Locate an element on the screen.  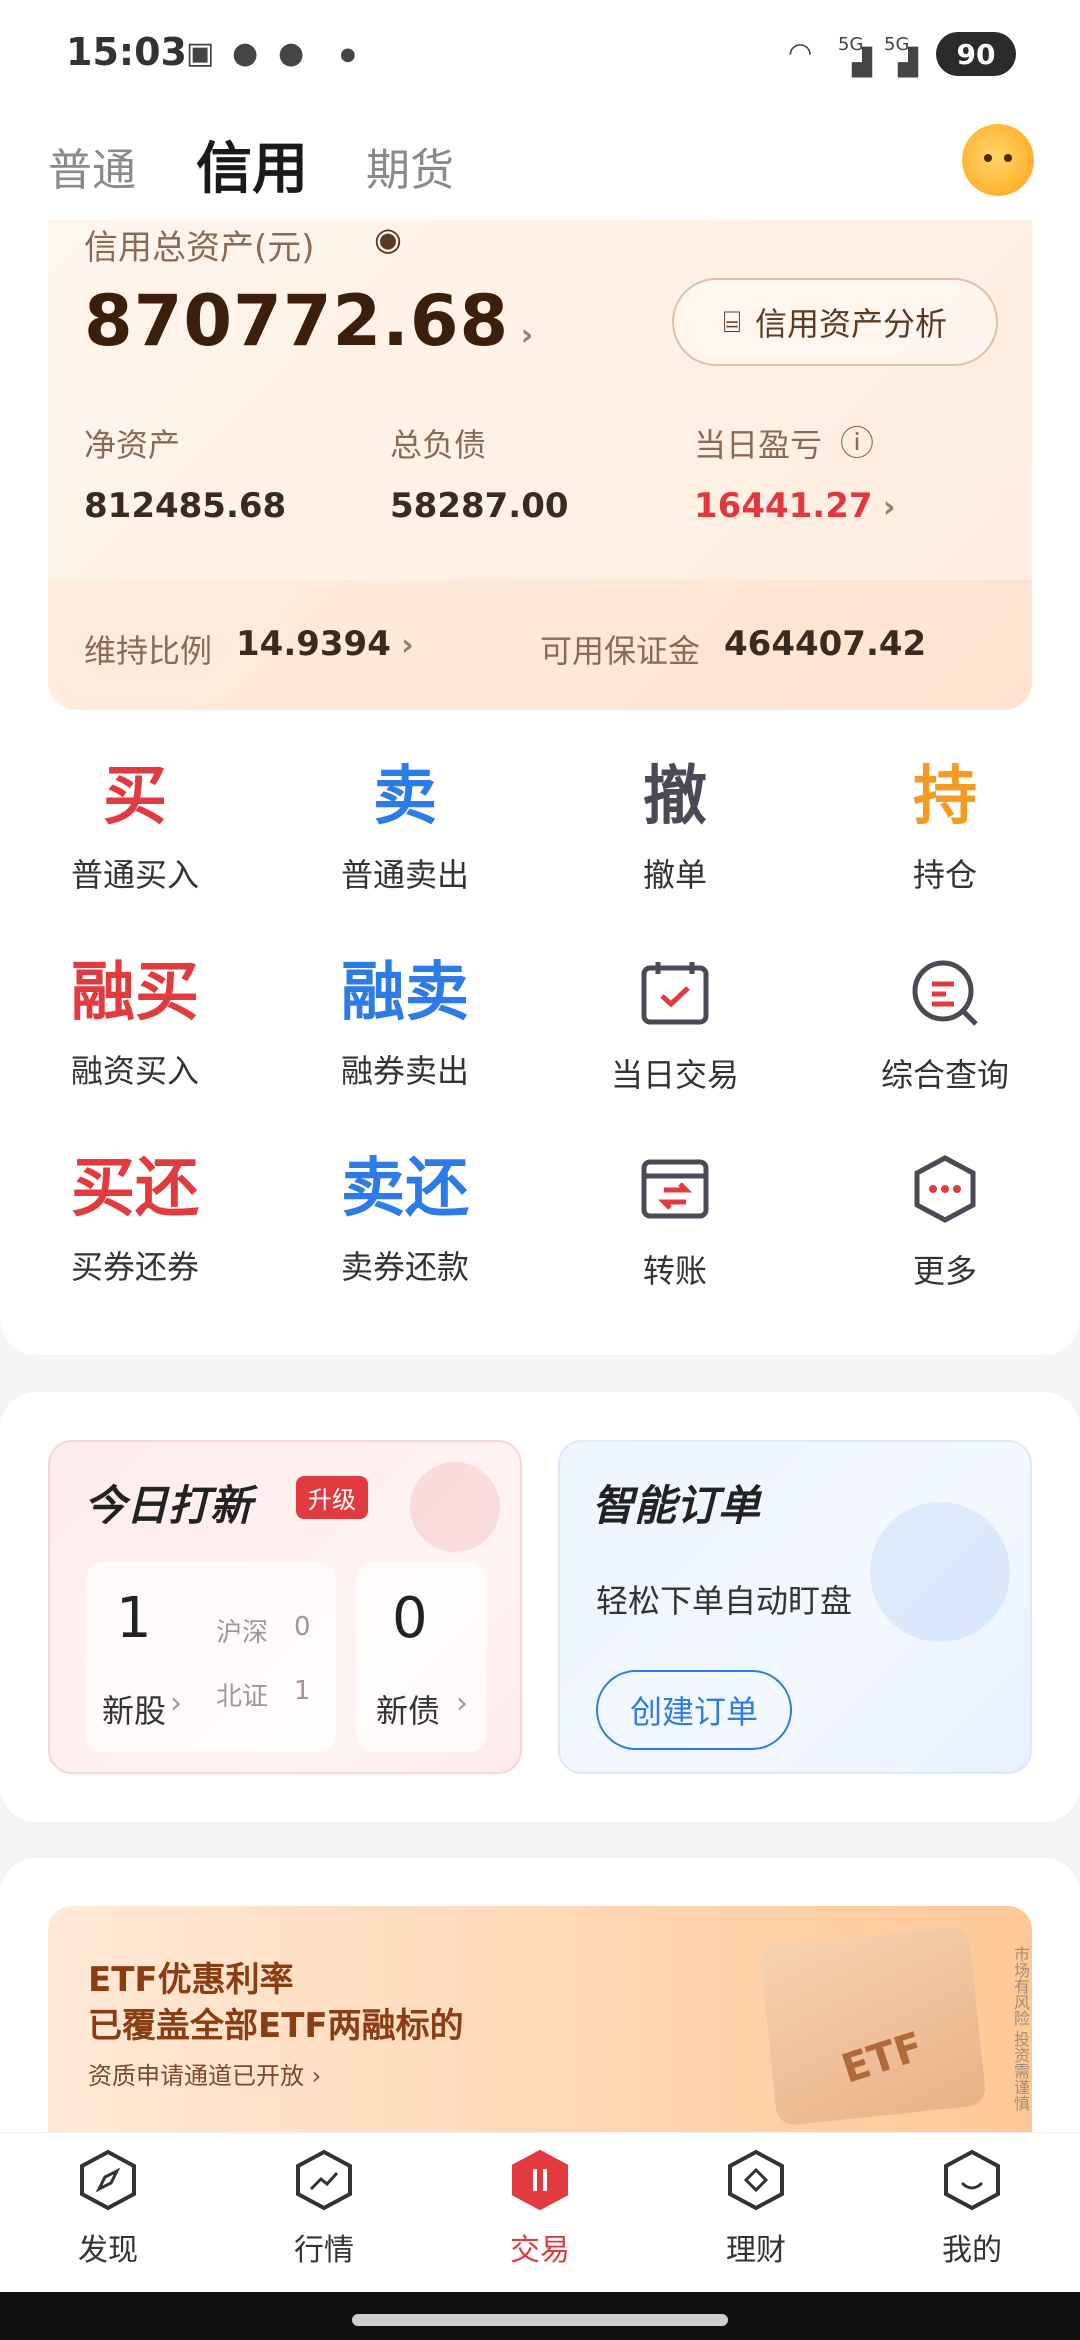
risk-disclaimer: 市场有风险 投资需谨慎 is located at coordinates (1020, 2029).